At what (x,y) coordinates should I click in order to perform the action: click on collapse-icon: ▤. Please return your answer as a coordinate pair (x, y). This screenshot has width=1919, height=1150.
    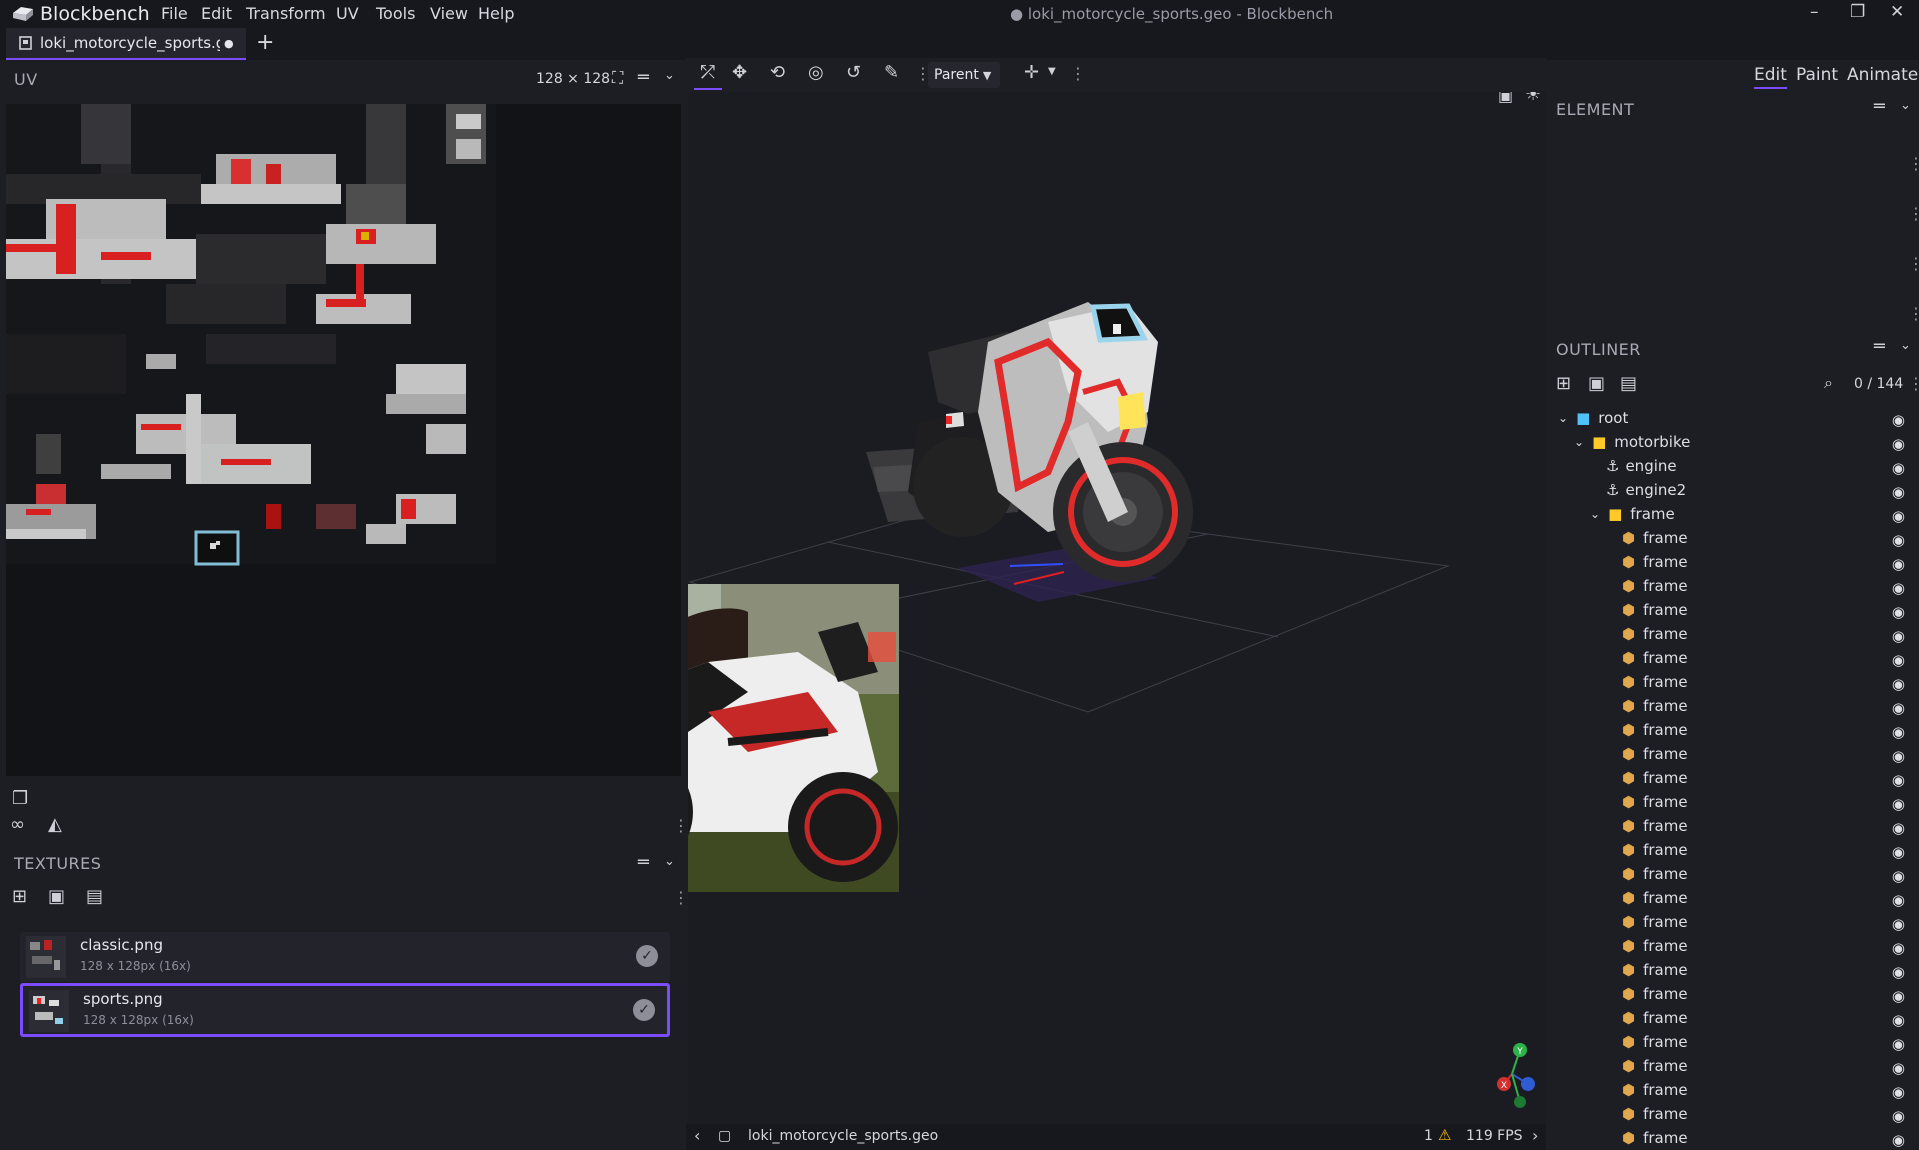
    Looking at the image, I should click on (1628, 383).